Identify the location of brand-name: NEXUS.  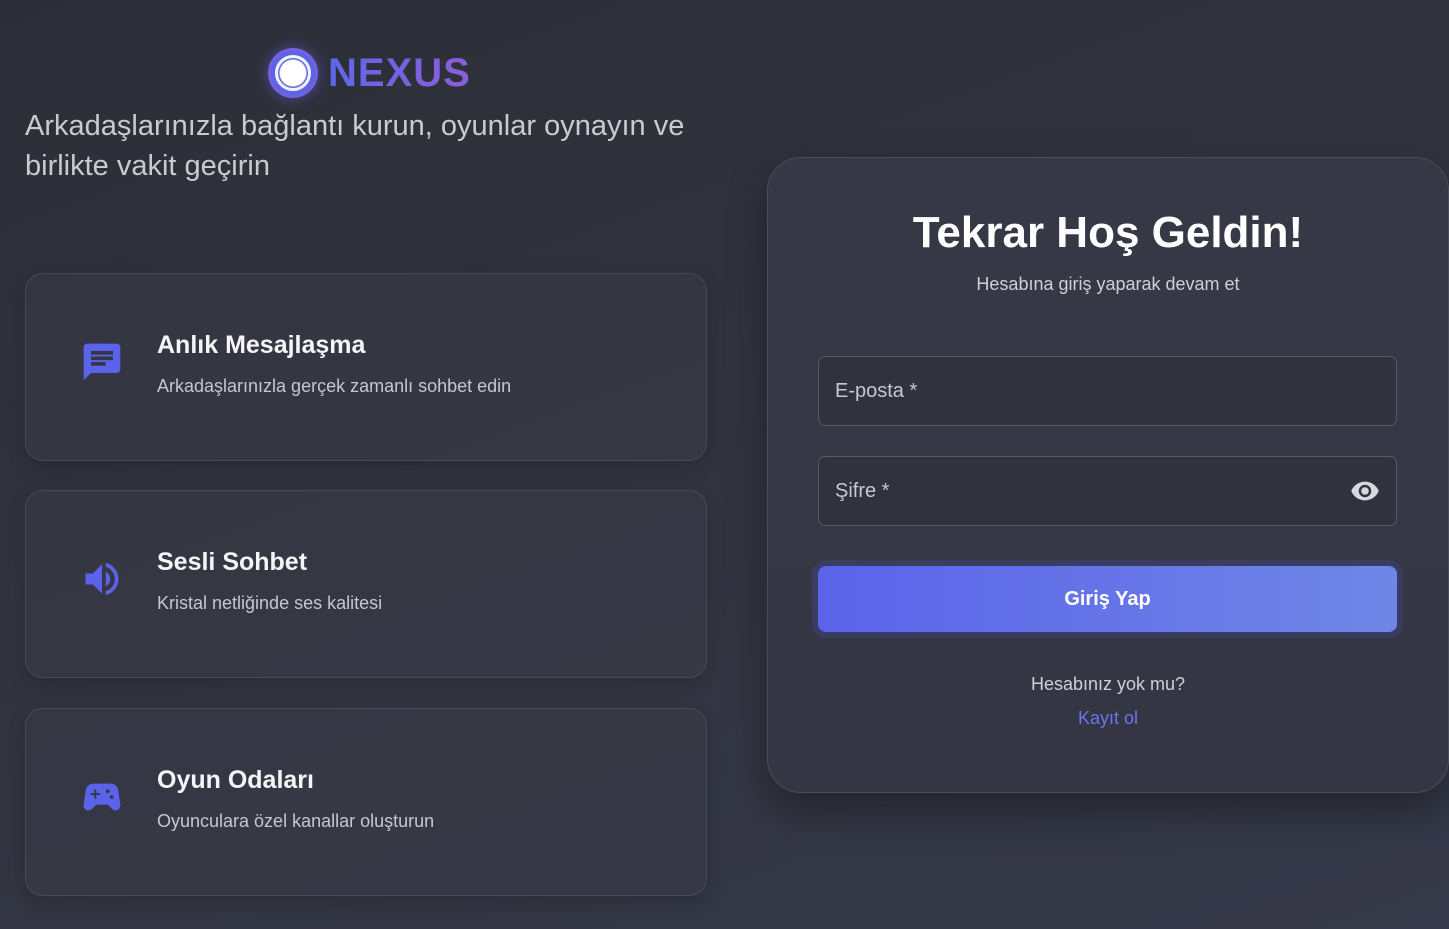
(399, 72).